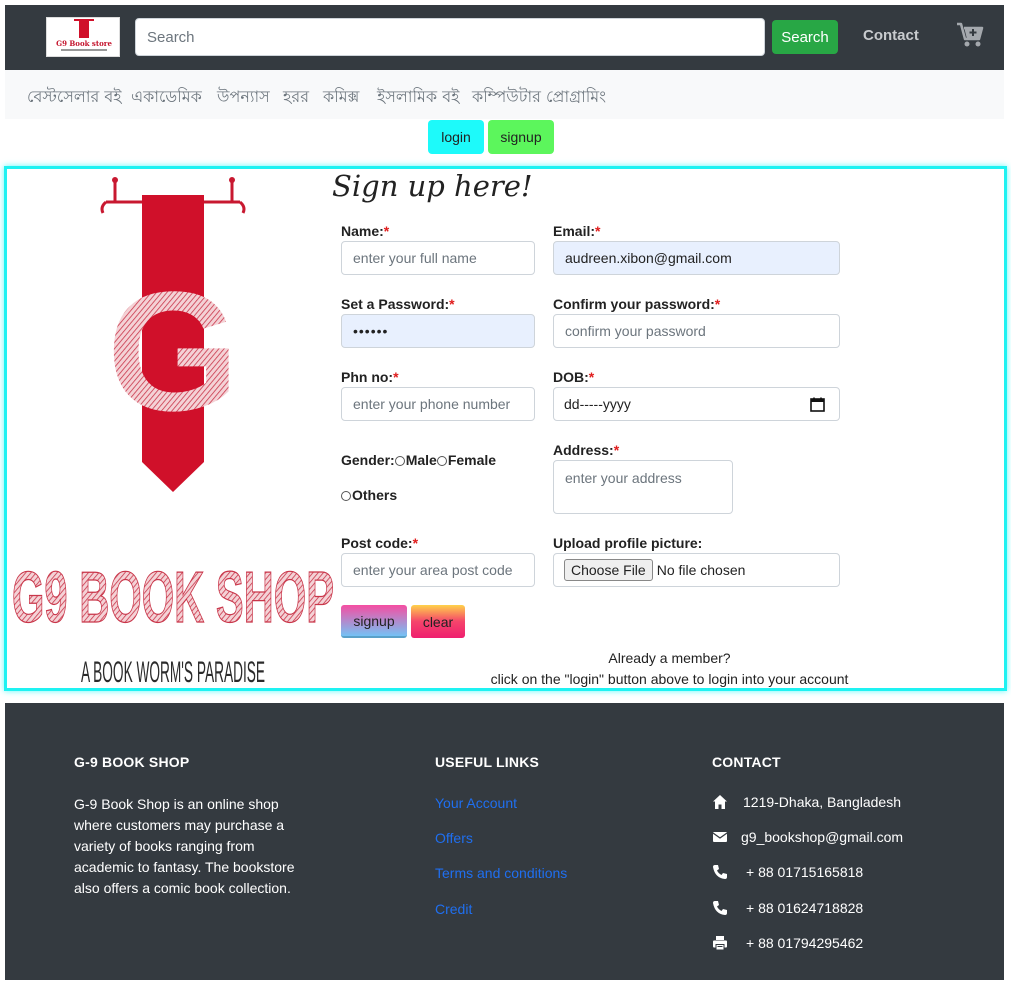 The width and height of the screenshot is (1011, 982). I want to click on dob-field: dd-----yyyy, so click(696, 404).